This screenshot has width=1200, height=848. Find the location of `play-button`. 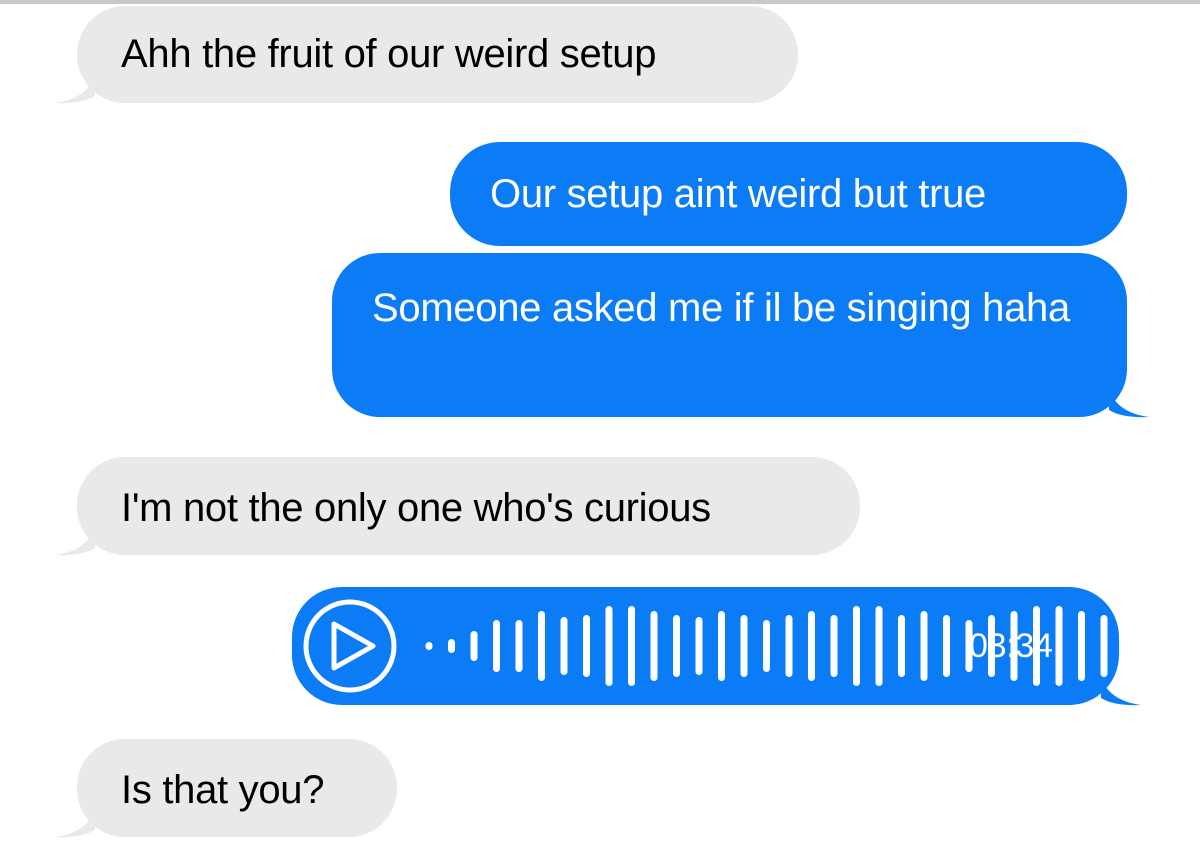

play-button is located at coordinates (350, 646).